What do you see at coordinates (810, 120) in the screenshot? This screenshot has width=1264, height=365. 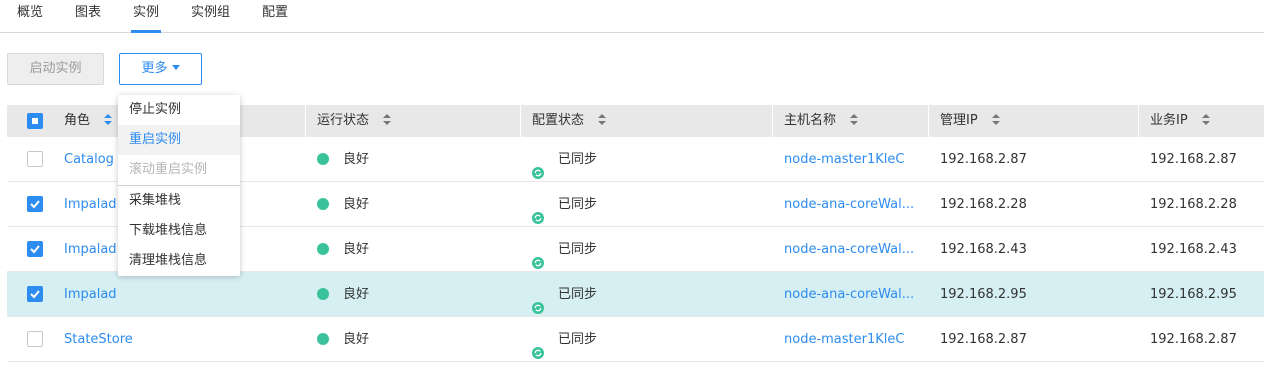 I see `column-label: 主机名称` at bounding box center [810, 120].